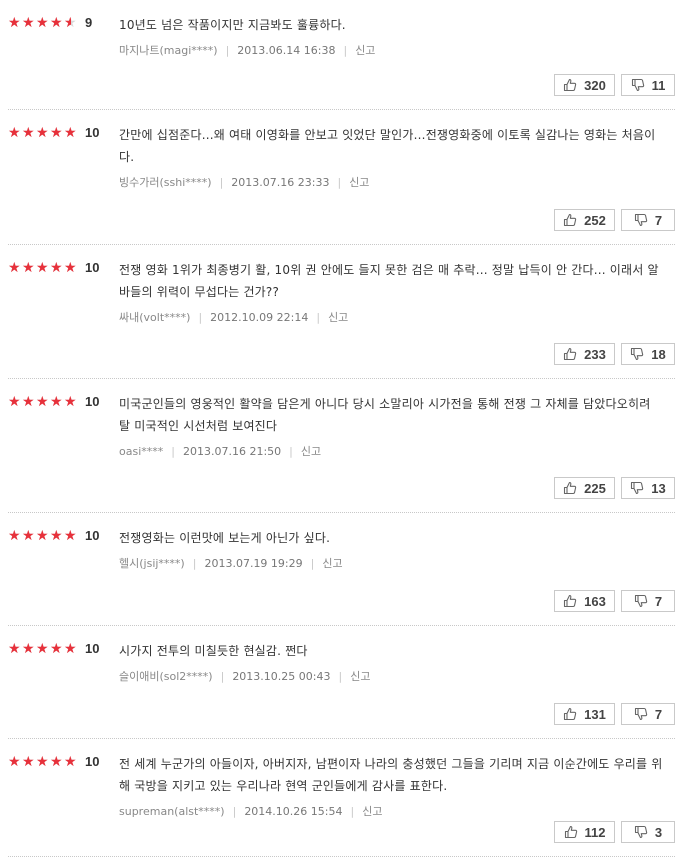 This screenshot has height=868, width=682. Describe the element at coordinates (141, 451) in the screenshot. I see `review-author: oasi****` at that location.